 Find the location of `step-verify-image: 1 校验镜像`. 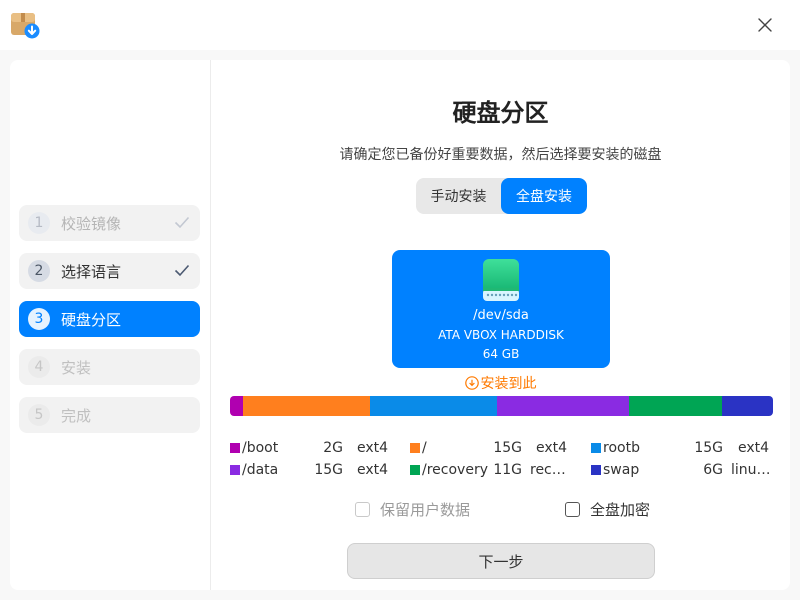

step-verify-image: 1 校验镜像 is located at coordinates (109, 223).